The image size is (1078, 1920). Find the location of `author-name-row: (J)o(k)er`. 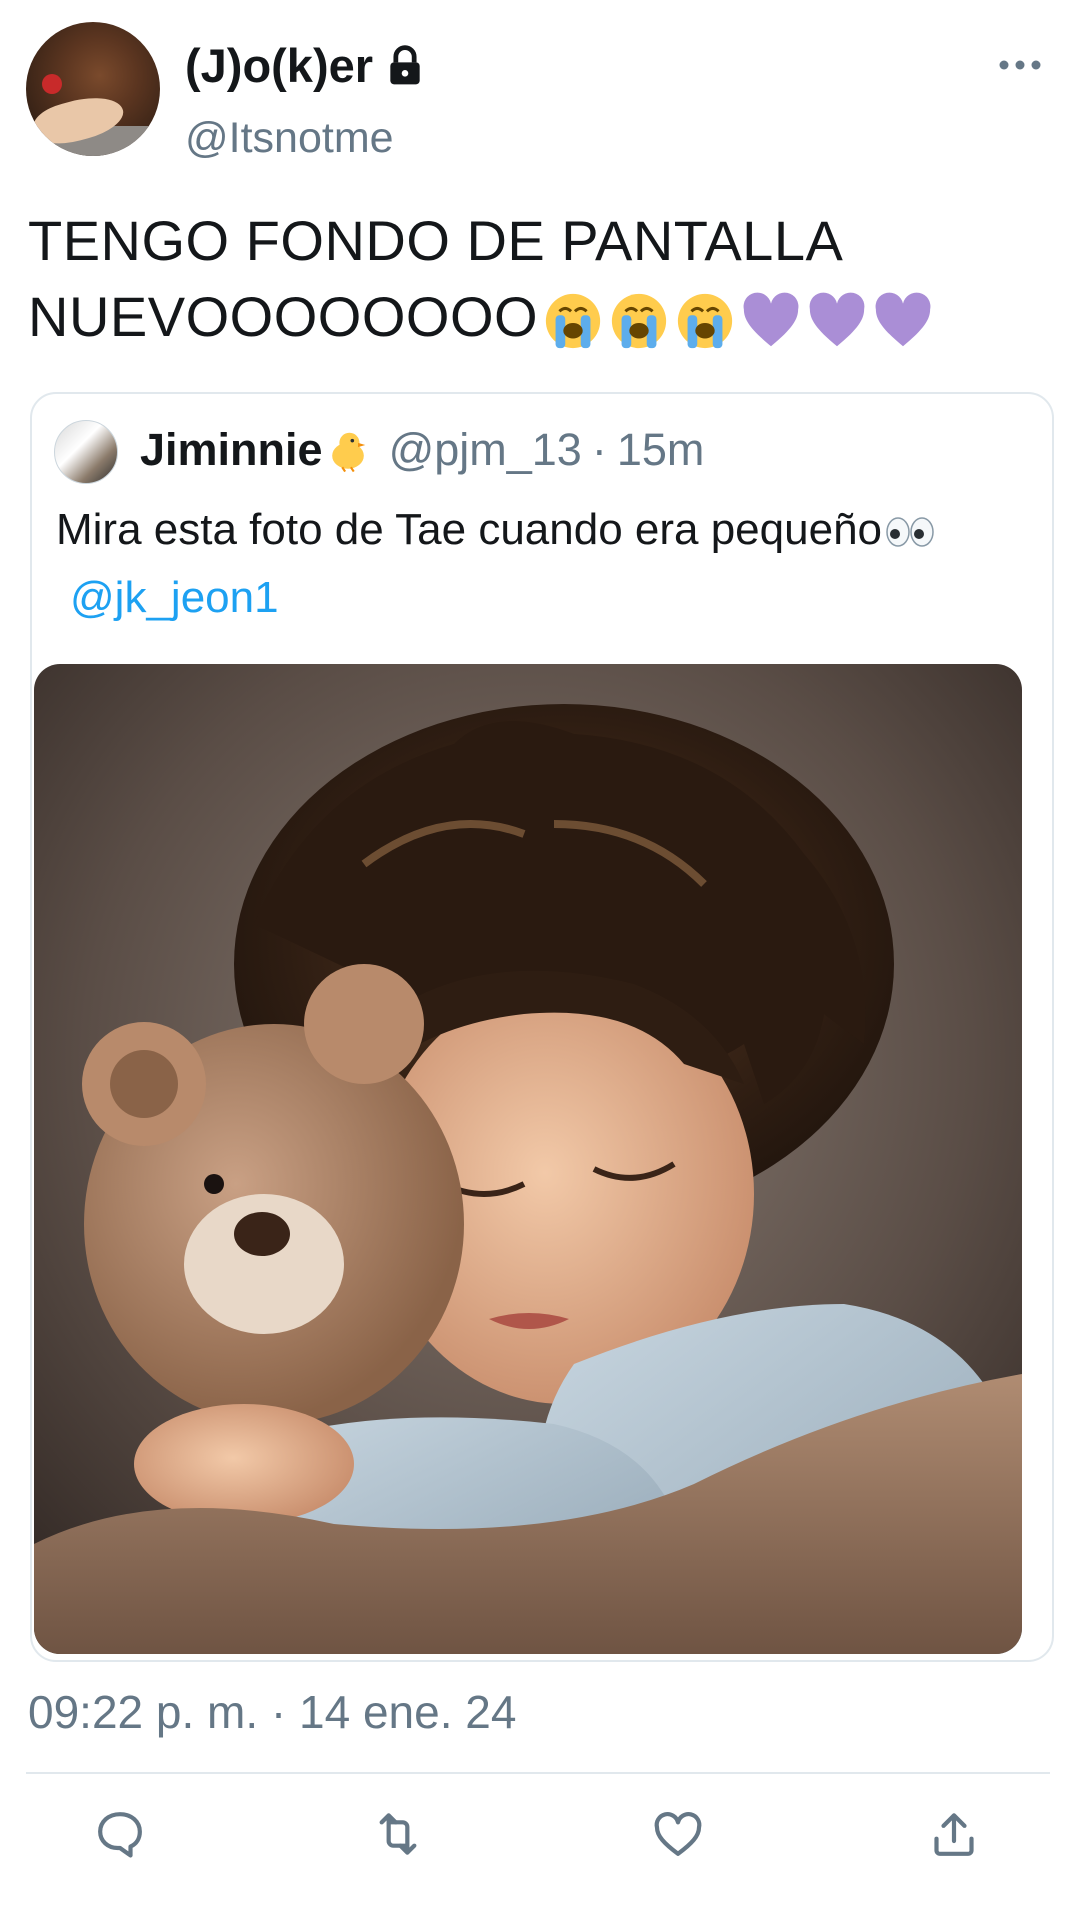

author-name-row: (J)o(k)er is located at coordinates (306, 65).